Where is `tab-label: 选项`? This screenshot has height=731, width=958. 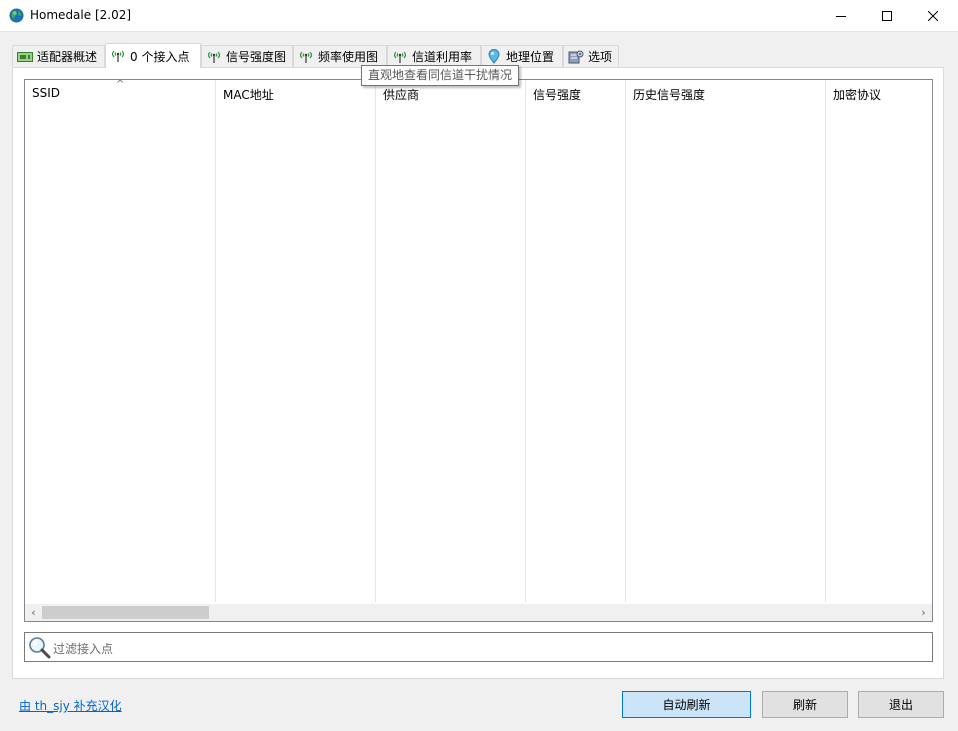 tab-label: 选项 is located at coordinates (600, 57).